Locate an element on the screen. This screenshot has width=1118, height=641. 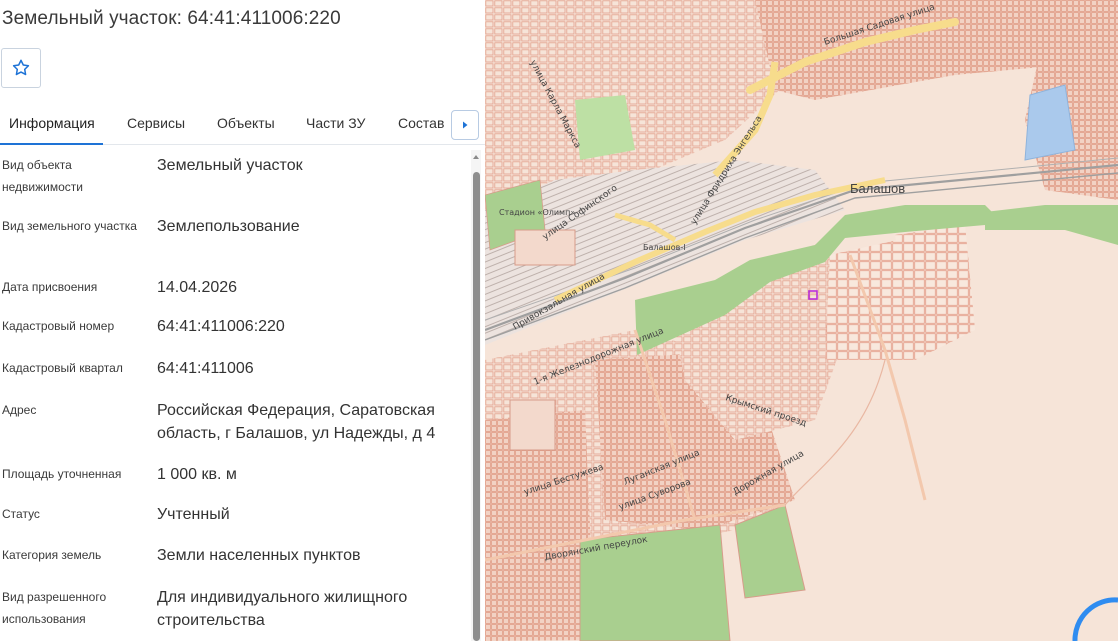
property-label: Вид земельного участка is located at coordinates (69, 226).